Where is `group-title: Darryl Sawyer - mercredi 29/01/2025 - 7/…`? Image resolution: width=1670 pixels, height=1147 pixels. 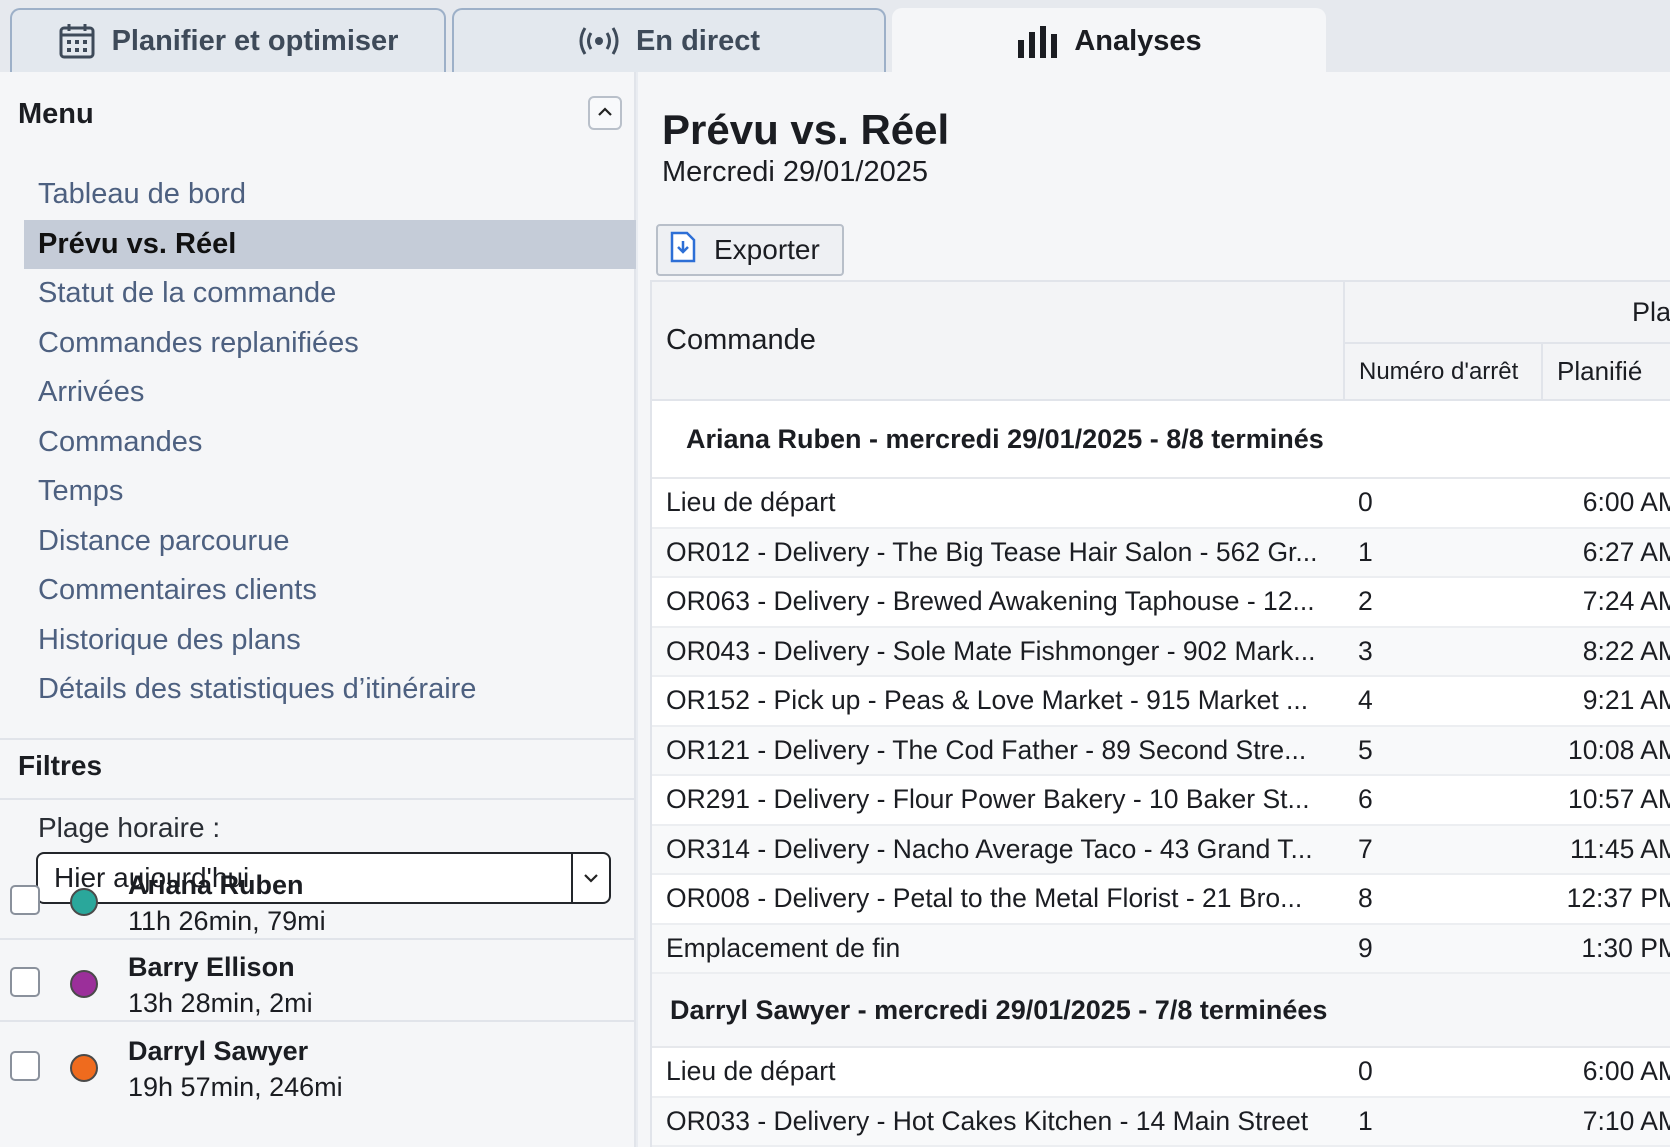
group-title: Darryl Sawyer - mercredi 29/01/2025 - 7/… is located at coordinates (1161, 1010).